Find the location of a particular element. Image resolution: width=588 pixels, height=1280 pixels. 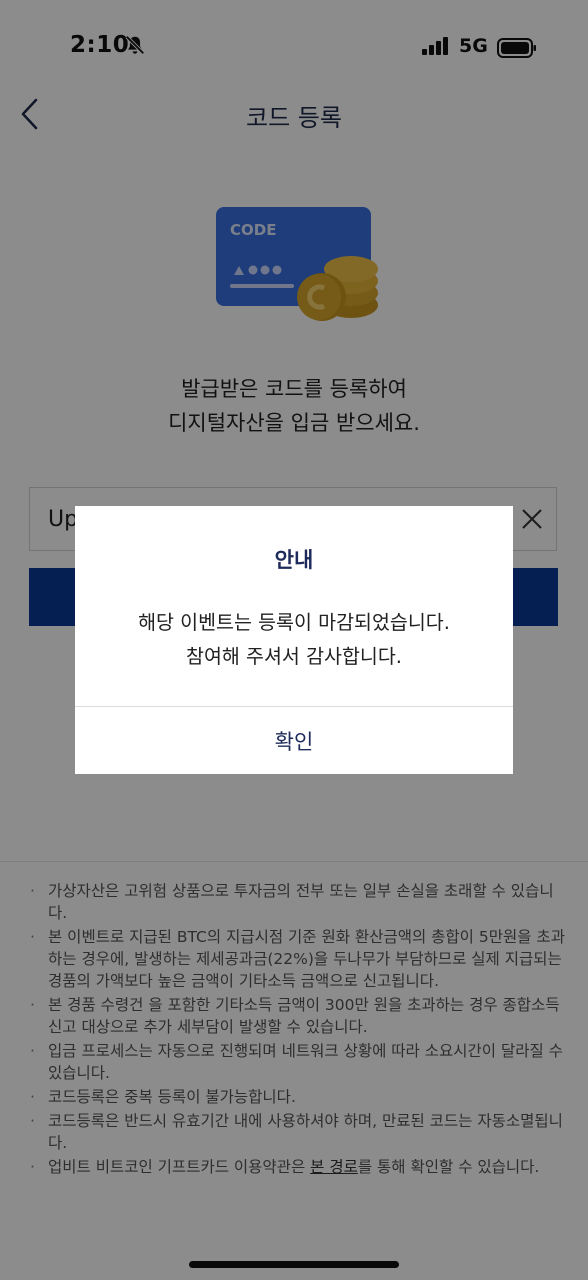

confirm-button: 확인 is located at coordinates (294, 740).